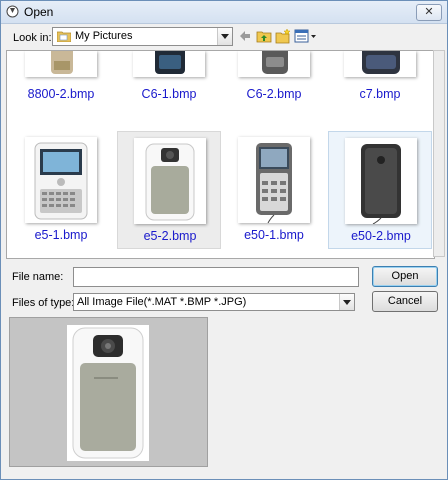 This screenshot has width=448, height=480. What do you see at coordinates (170, 236) in the screenshot?
I see `file-name-label: e5-2.bmp` at bounding box center [170, 236].